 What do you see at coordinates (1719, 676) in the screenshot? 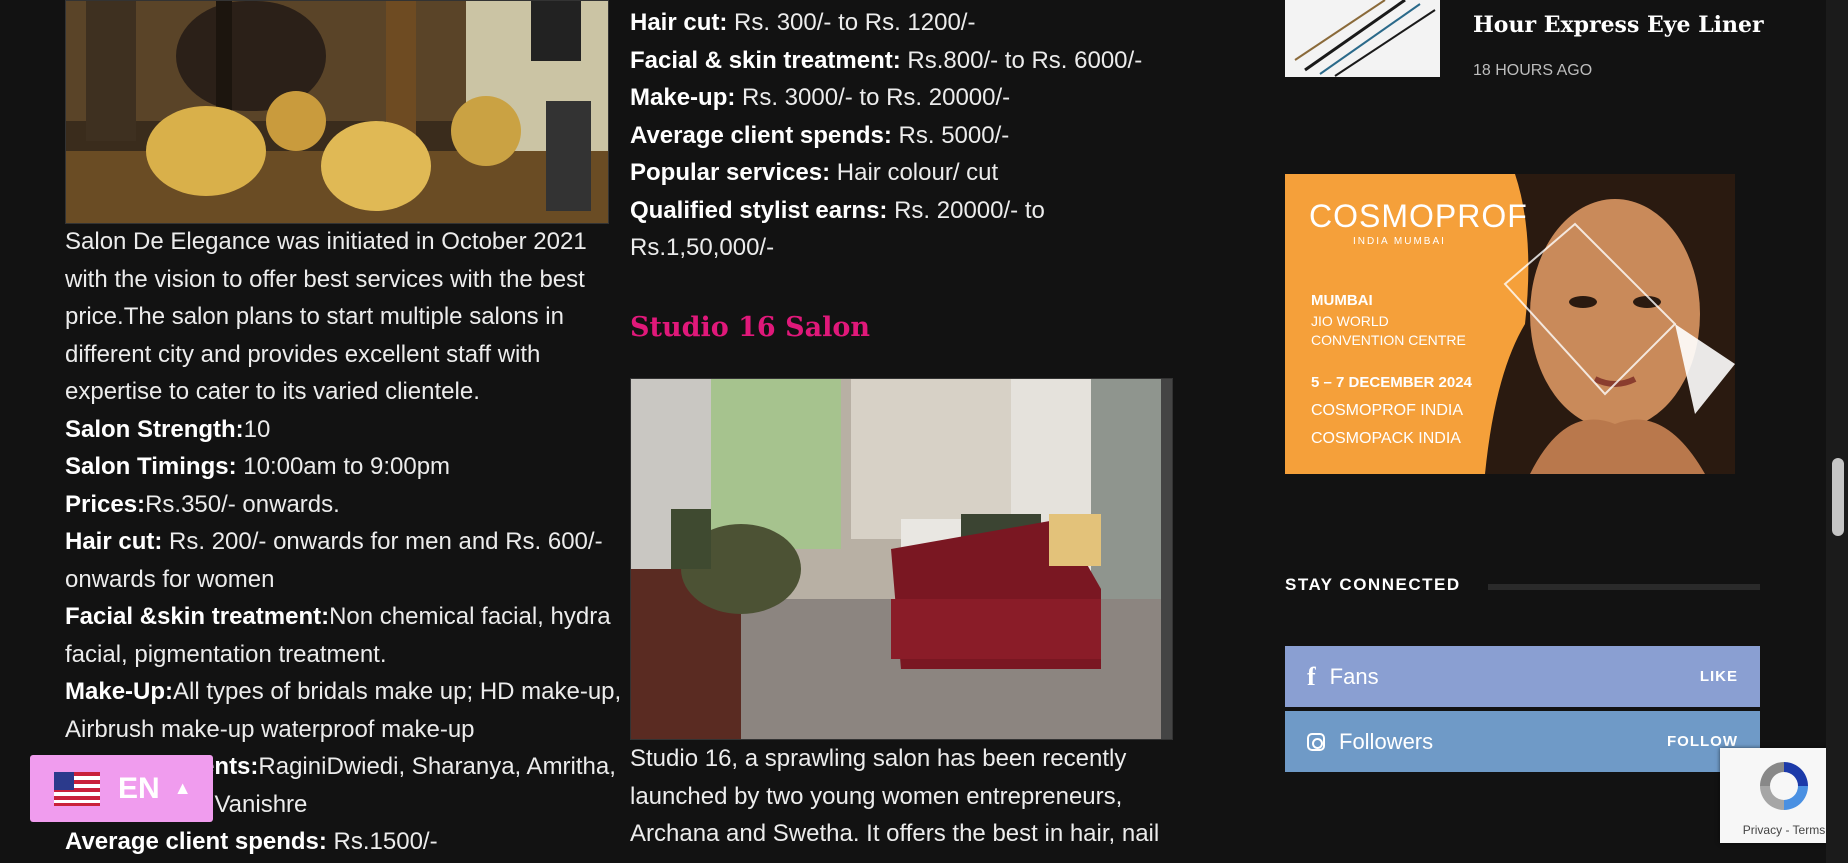
I see `like-button: LIKE` at bounding box center [1719, 676].